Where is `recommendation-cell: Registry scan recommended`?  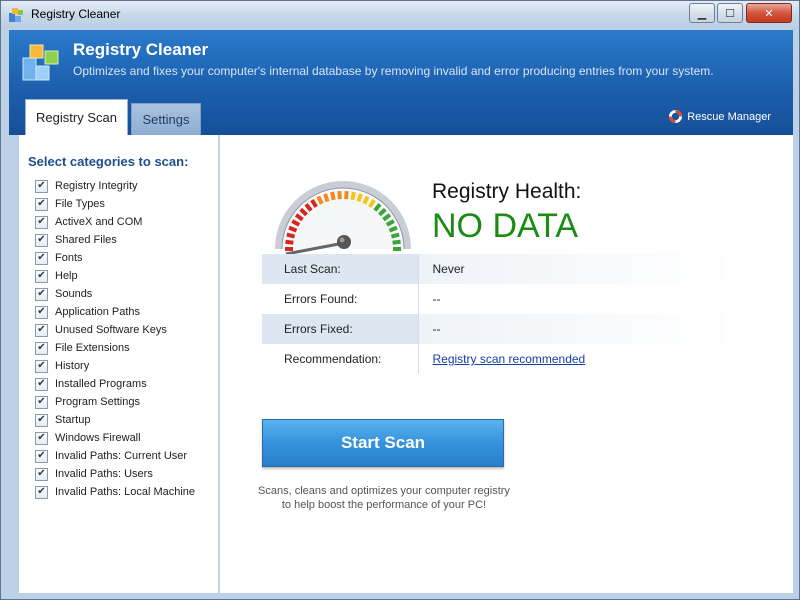
recommendation-cell: Registry scan recommended is located at coordinates (570, 359).